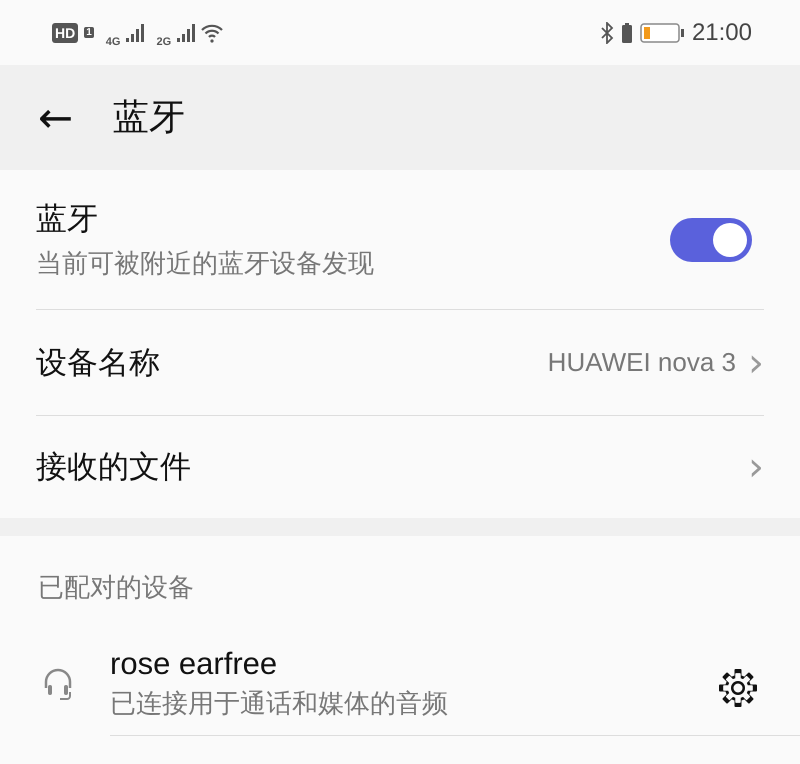 The image size is (800, 764). Describe the element at coordinates (400, 363) in the screenshot. I see `settings-row: 设备名称 HUAWEI nova 3 ›` at that location.